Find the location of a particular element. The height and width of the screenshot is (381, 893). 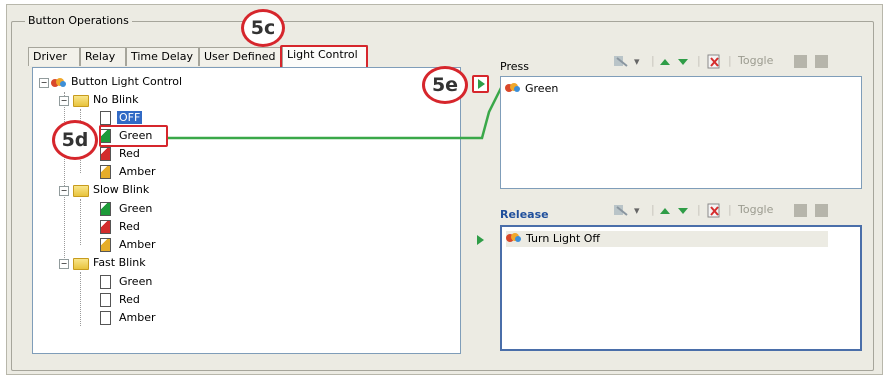

press-label: Press is located at coordinates (514, 66).